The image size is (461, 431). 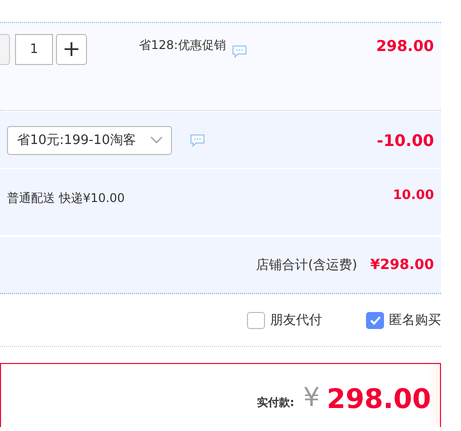 What do you see at coordinates (275, 402) in the screenshot?
I see `payment-label: 实付款:` at bounding box center [275, 402].